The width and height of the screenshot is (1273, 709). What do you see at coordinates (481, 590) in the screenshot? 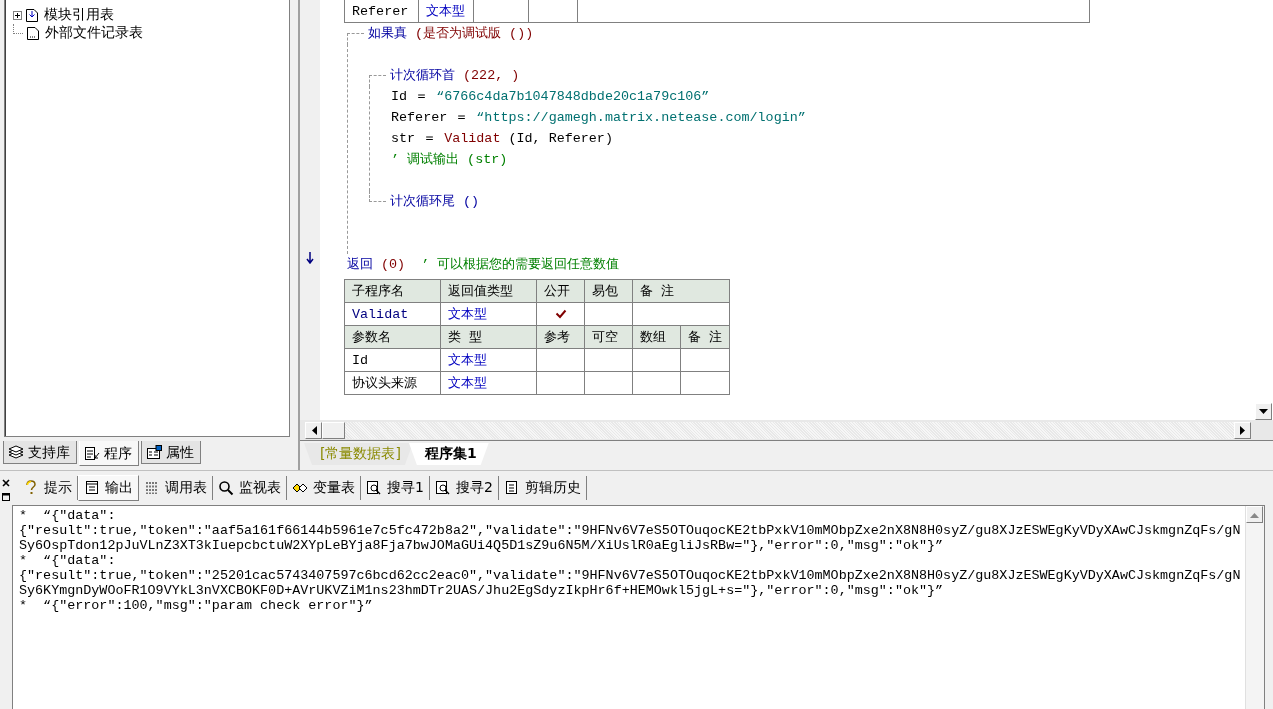
I see `output-line: Sy6KYmgnDyWOoFR1O9VYkL3nVXCBOKF0D+AVrUKVZiM1ns23hmDTr2UAS/Jhu2EgSdyzIkpHr6f+HEMOwkl5jgL+s="},"error":0,"msg":"ok"}”` at bounding box center [481, 590].